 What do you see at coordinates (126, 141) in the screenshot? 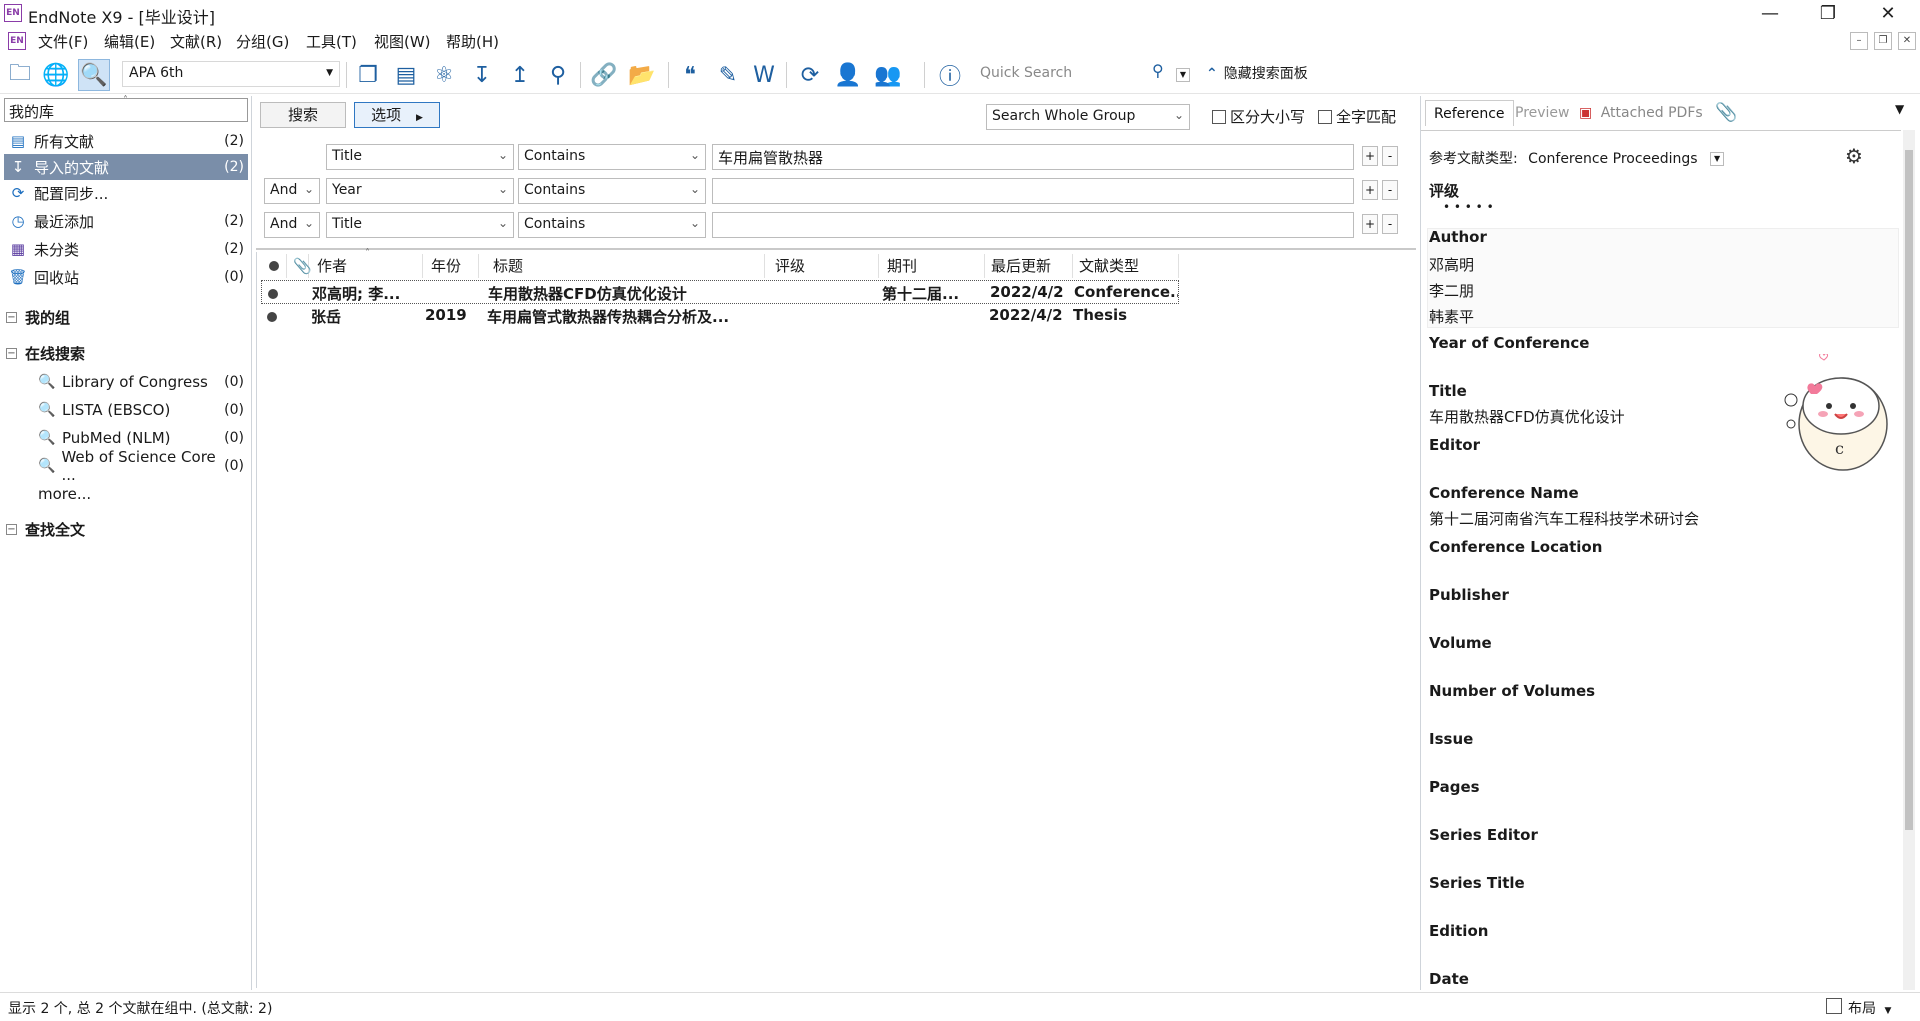
I see `sidebar-item-all-references: ▤ 所有文献 (2)` at bounding box center [126, 141].